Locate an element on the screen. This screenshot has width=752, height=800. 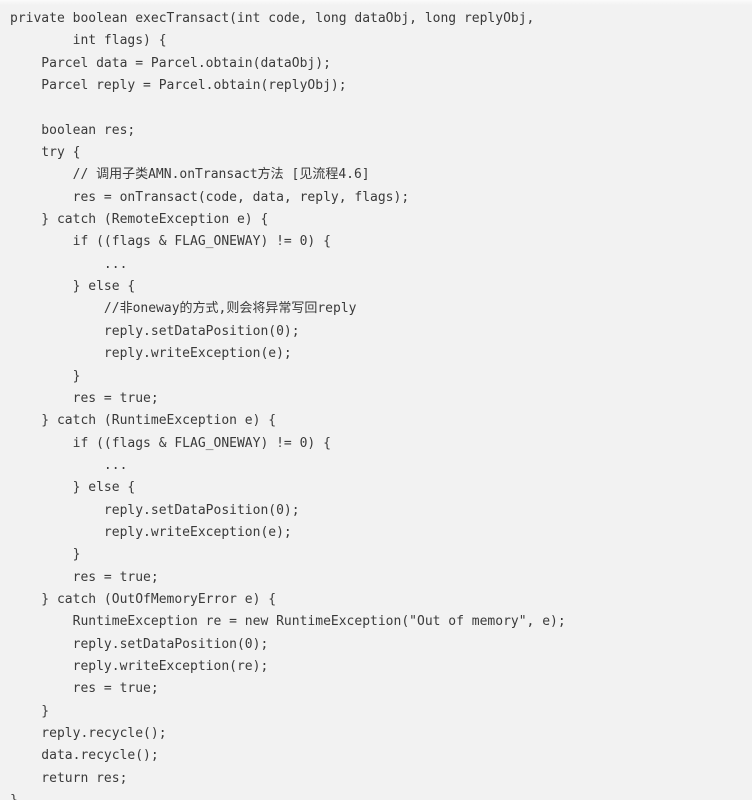
code-line: } catch (OutOfMemoryError e) { is located at coordinates (143, 599).